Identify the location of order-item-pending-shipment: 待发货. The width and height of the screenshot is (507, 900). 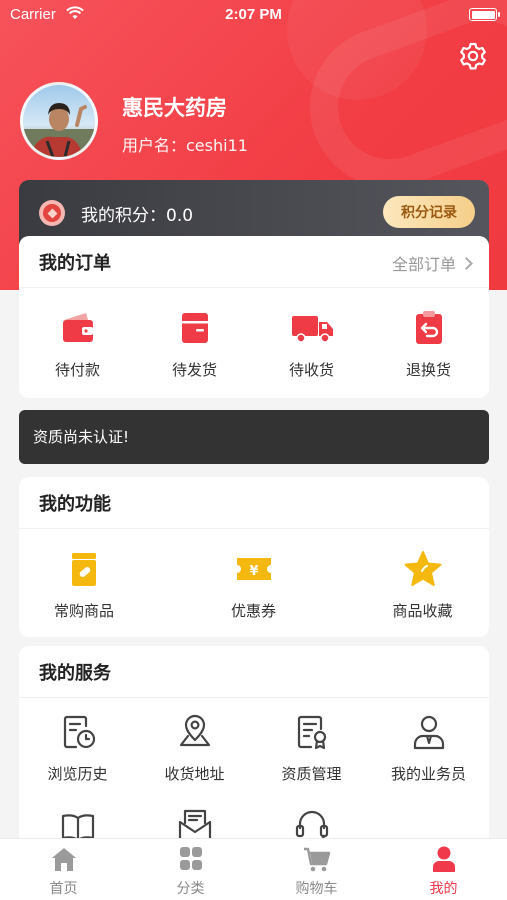
(194, 344).